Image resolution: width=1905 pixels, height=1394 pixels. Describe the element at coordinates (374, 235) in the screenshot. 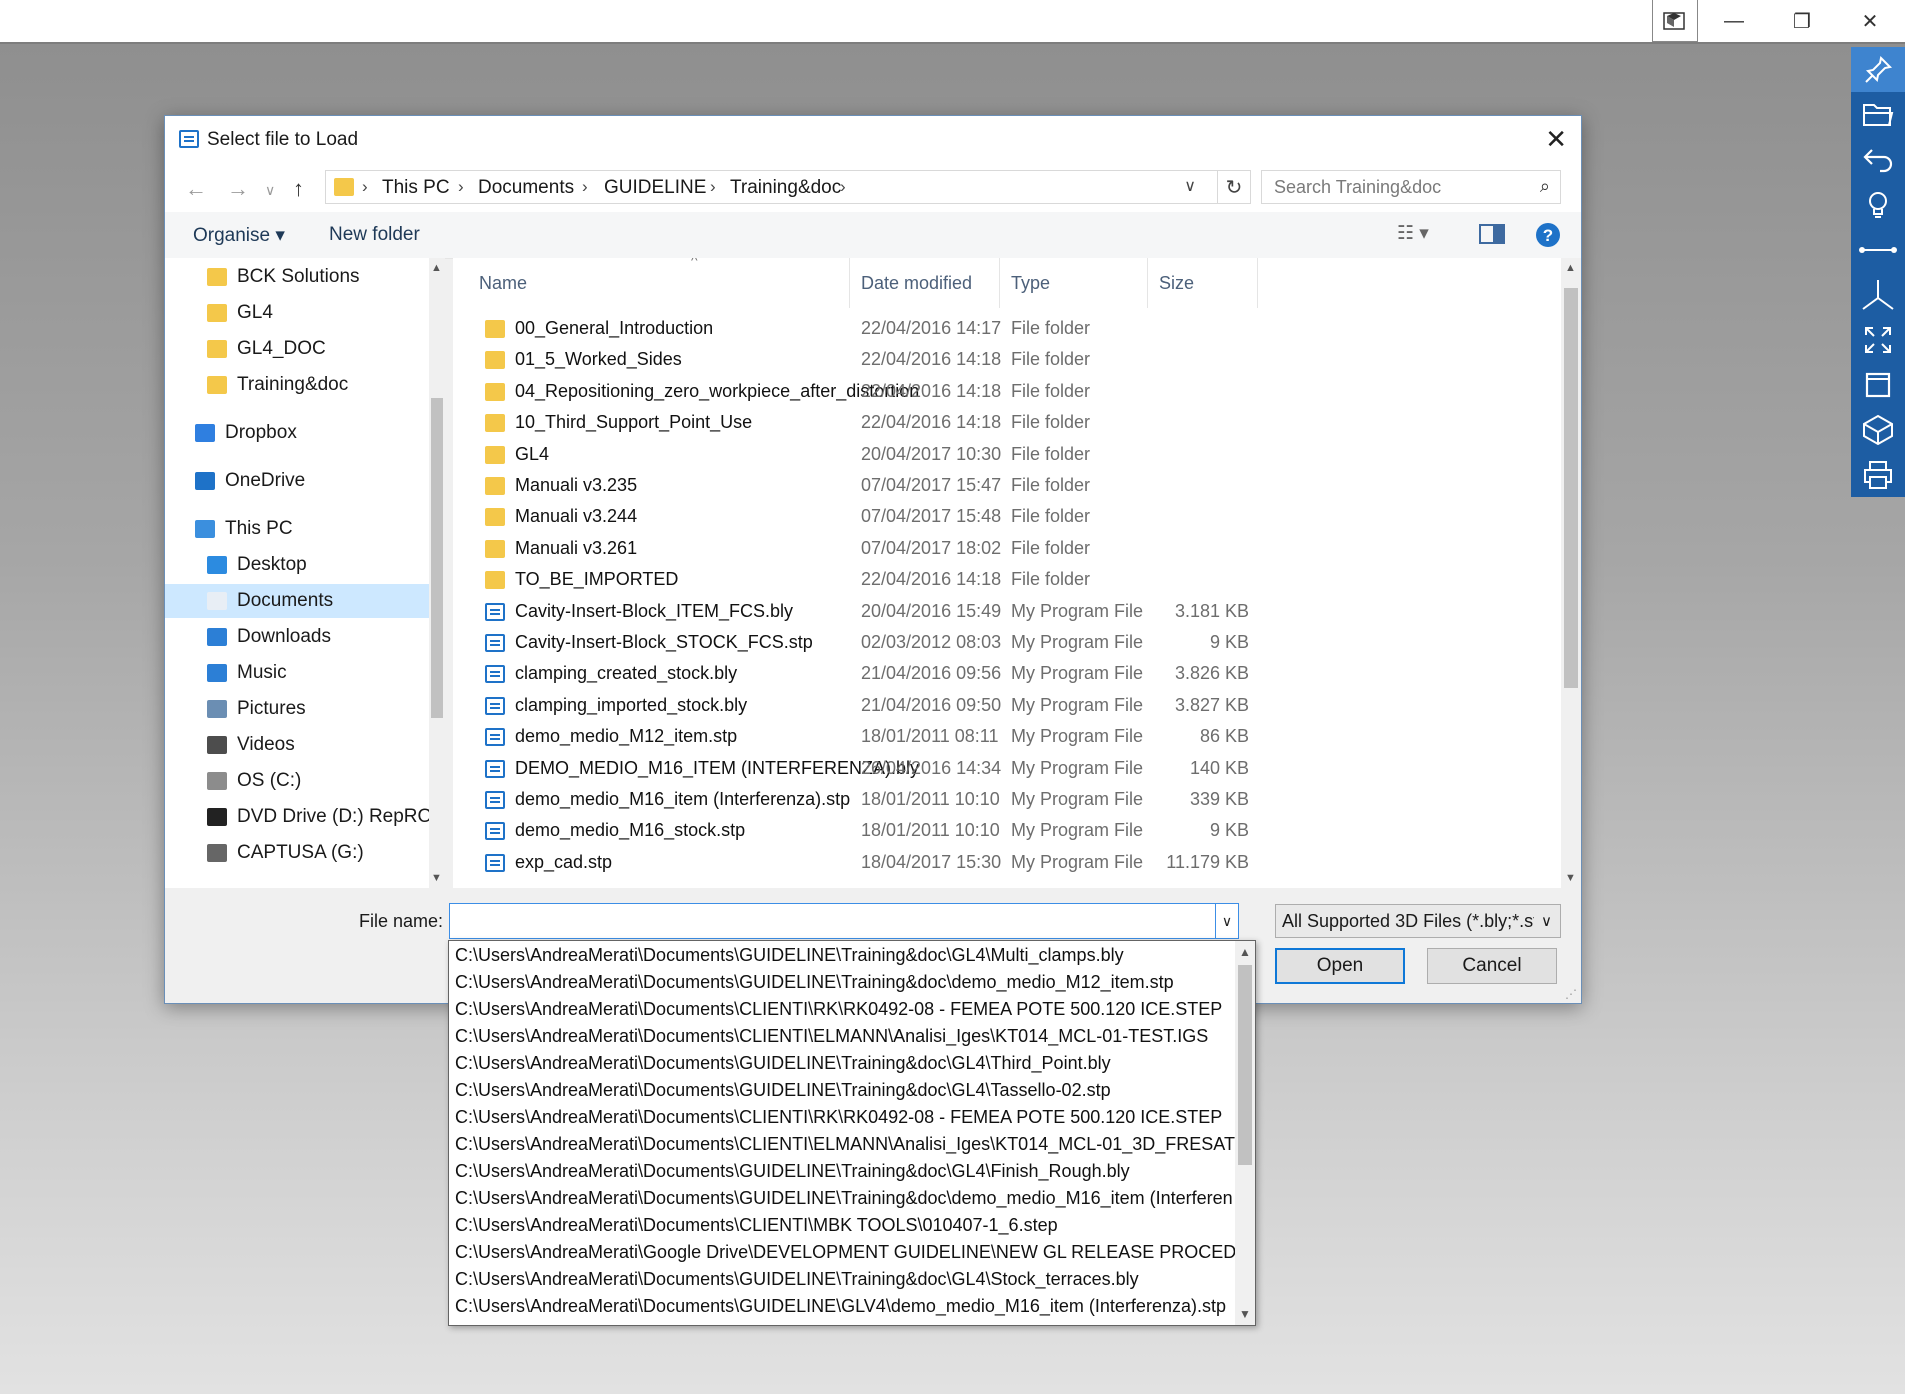

I see `new-folder-button: New folder` at that location.